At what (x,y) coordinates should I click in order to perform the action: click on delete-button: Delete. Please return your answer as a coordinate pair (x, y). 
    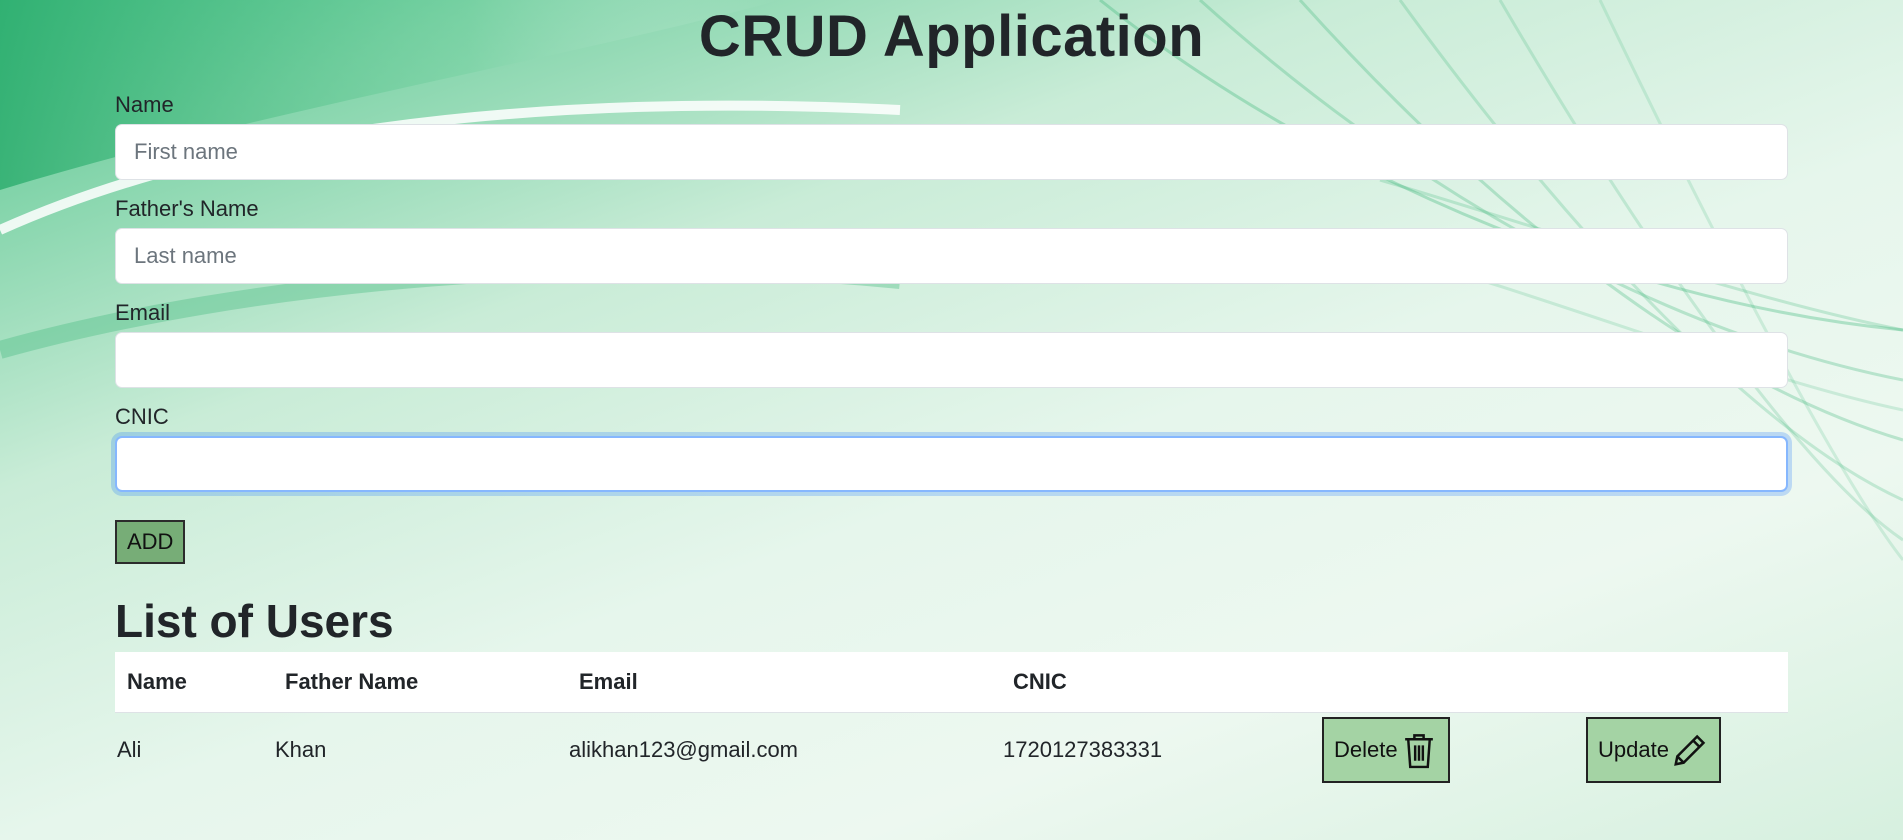
    Looking at the image, I should click on (1386, 749).